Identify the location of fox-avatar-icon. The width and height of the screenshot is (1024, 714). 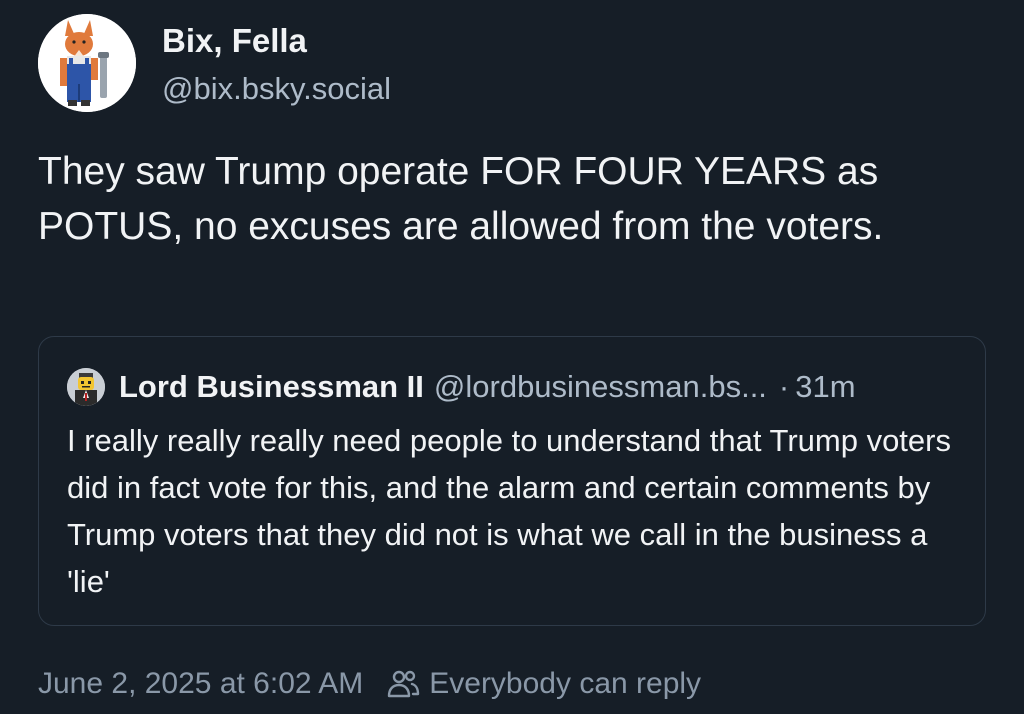
(87, 63).